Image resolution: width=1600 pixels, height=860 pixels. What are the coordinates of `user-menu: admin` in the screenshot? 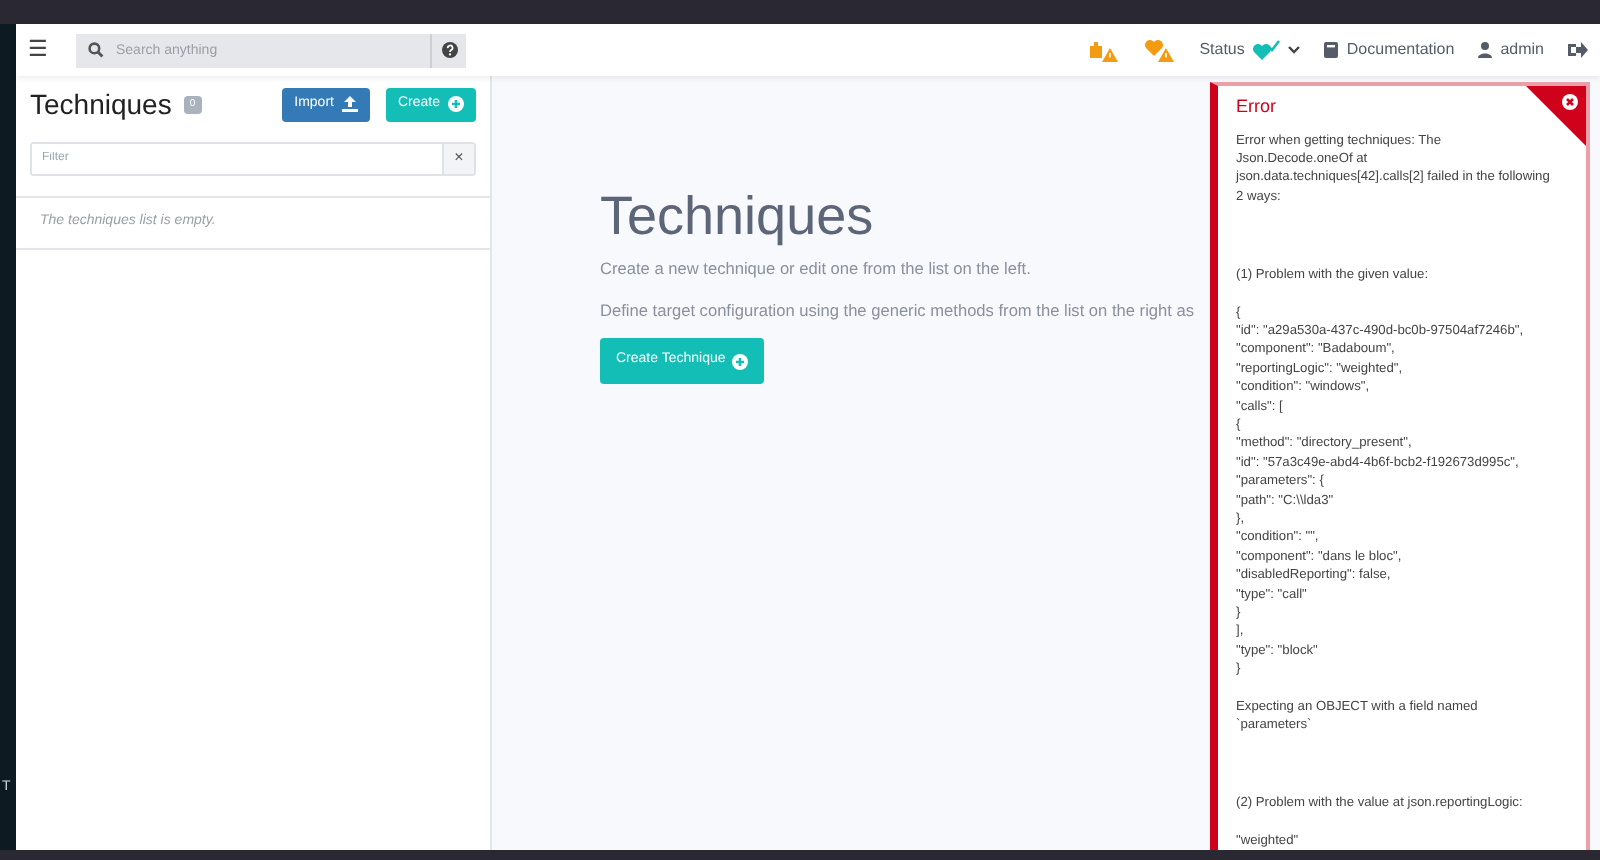 It's located at (1511, 50).